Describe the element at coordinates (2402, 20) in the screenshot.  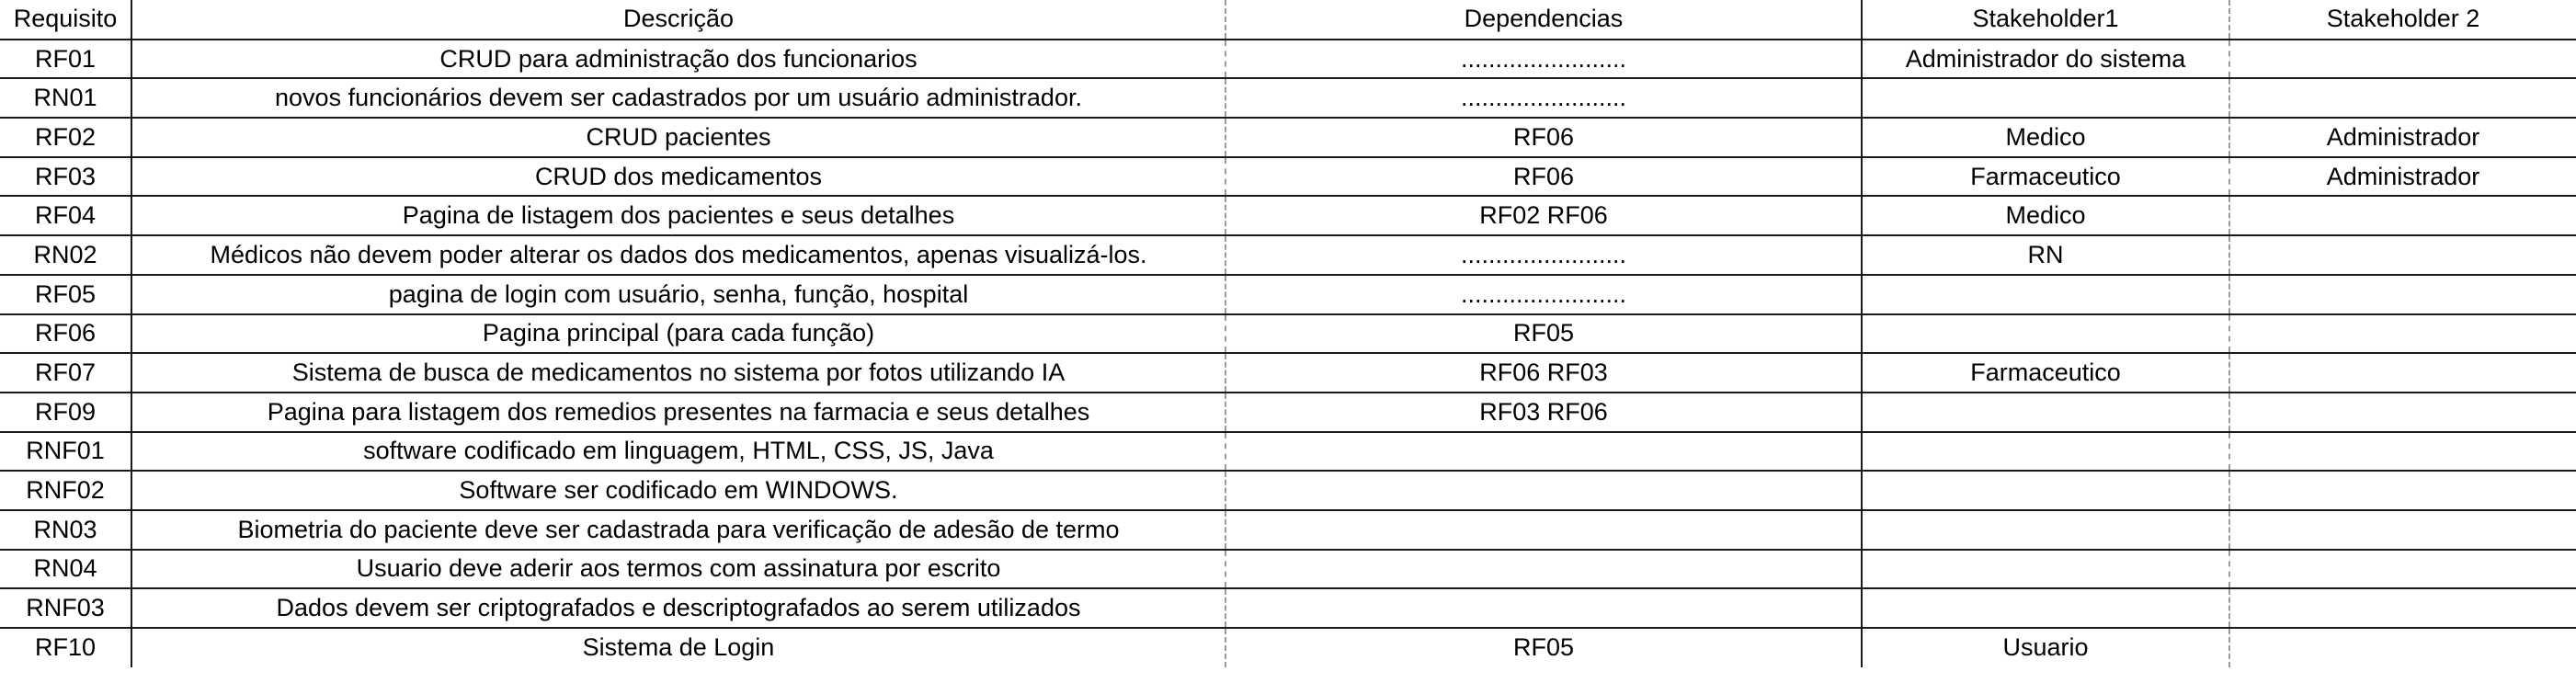
I see `header-stakeholder2: Stakeholder 2` at that location.